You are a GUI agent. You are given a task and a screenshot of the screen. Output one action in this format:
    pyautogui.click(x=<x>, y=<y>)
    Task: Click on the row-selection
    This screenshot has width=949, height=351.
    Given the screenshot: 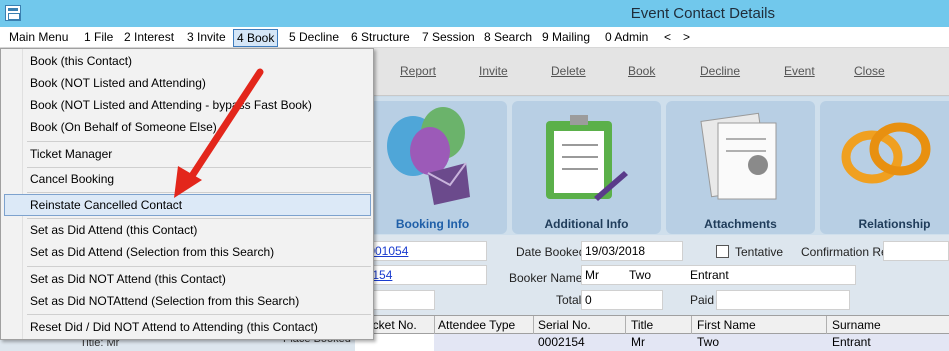 What is the action you would take?
    pyautogui.click(x=691, y=342)
    